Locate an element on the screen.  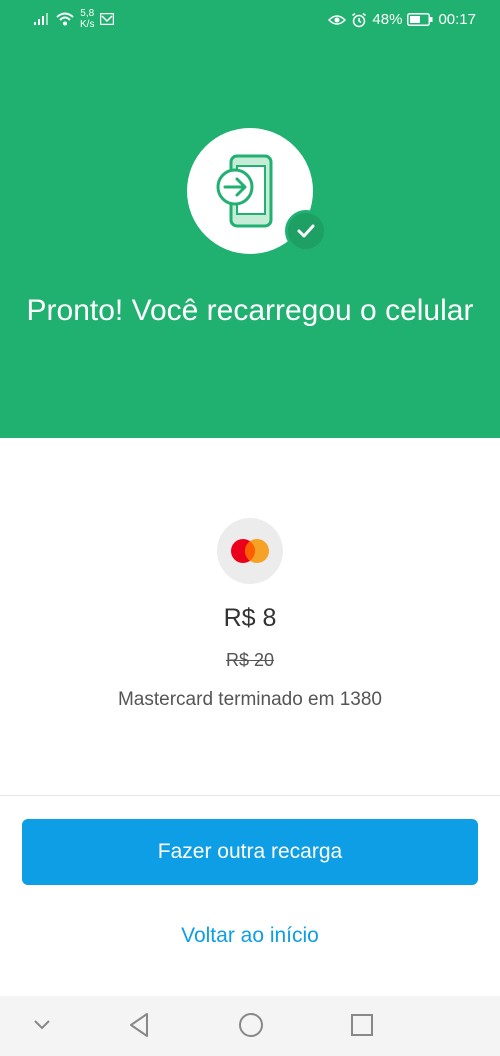
home-icon is located at coordinates (251, 1025).